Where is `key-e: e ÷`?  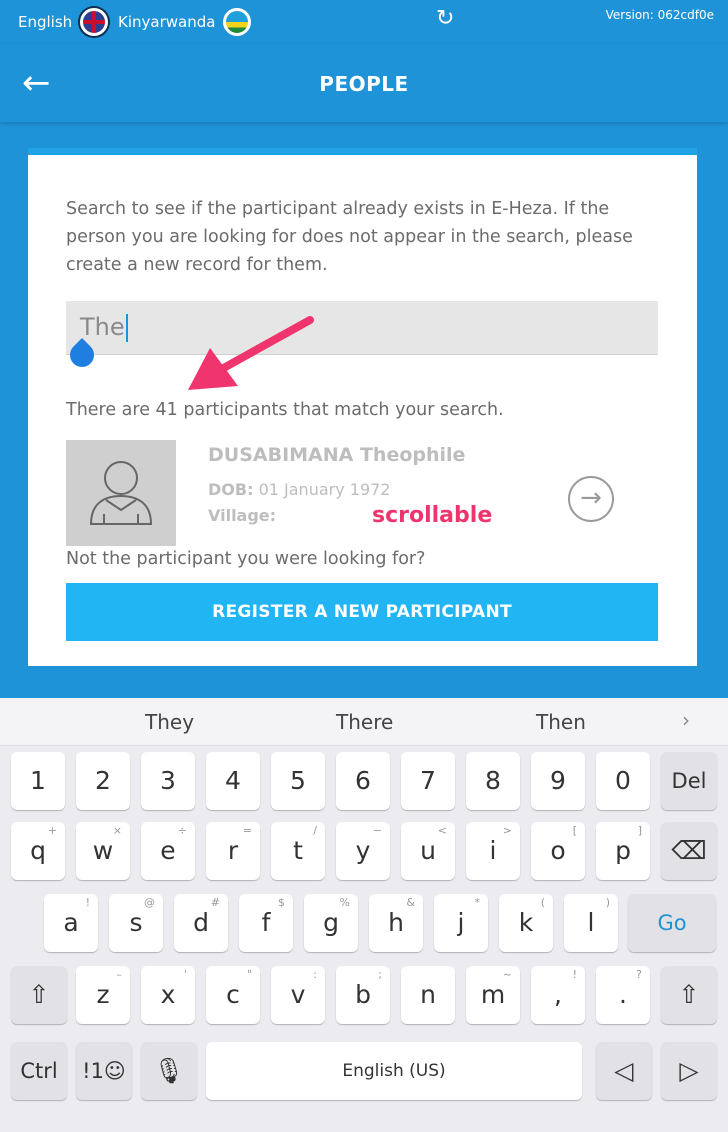 key-e: e ÷ is located at coordinates (168, 851).